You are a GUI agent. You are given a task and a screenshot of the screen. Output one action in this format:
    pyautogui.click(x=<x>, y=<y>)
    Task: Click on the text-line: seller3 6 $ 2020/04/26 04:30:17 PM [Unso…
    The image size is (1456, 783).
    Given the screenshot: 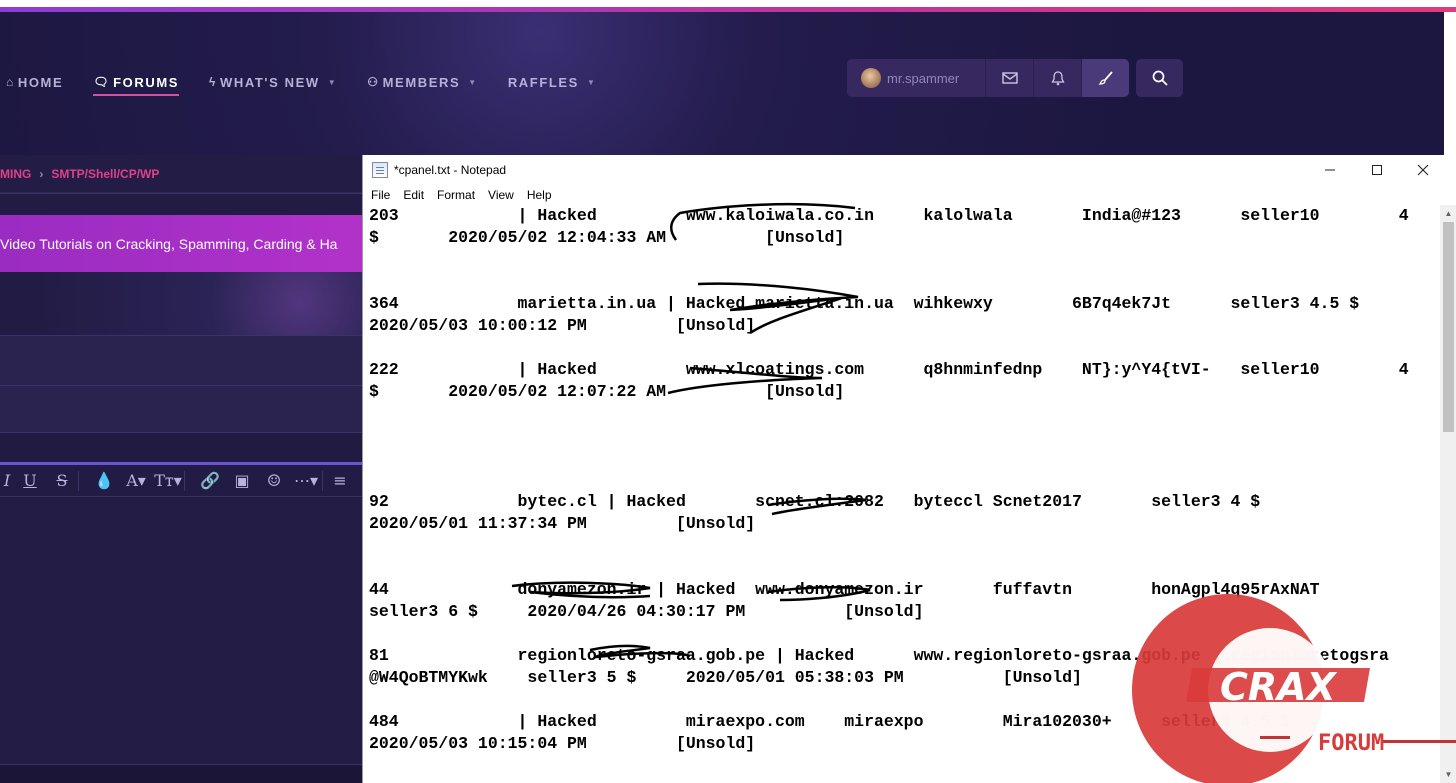 What is the action you would take?
    pyautogui.click(x=646, y=611)
    